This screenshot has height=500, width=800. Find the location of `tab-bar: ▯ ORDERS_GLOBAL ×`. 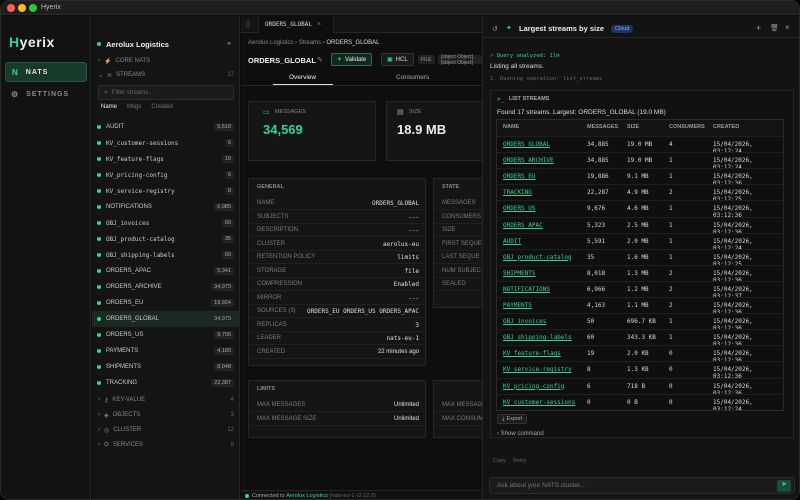

tab-bar: ▯ ORDERS_GLOBAL × is located at coordinates (361, 24).